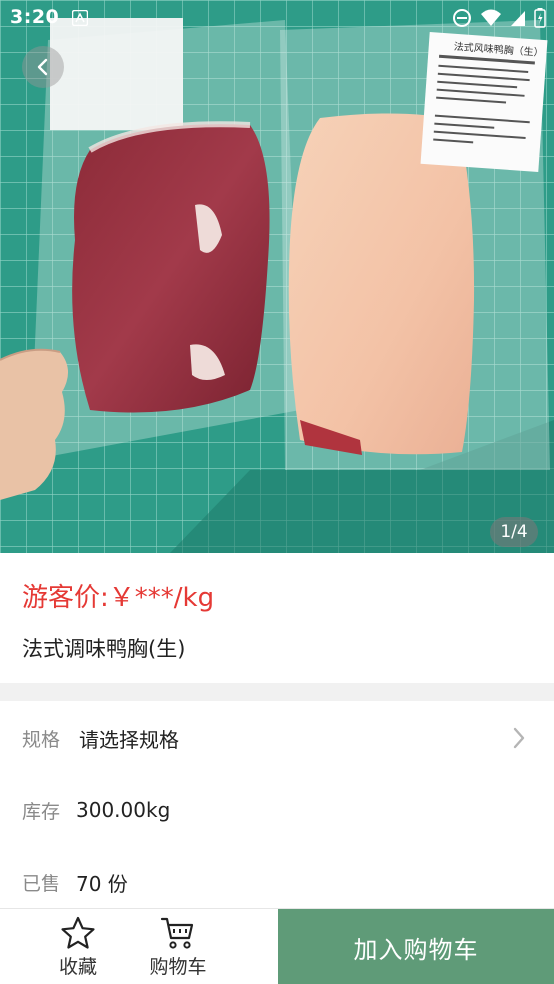  I want to click on favorite-button: 收藏, so click(78, 946).